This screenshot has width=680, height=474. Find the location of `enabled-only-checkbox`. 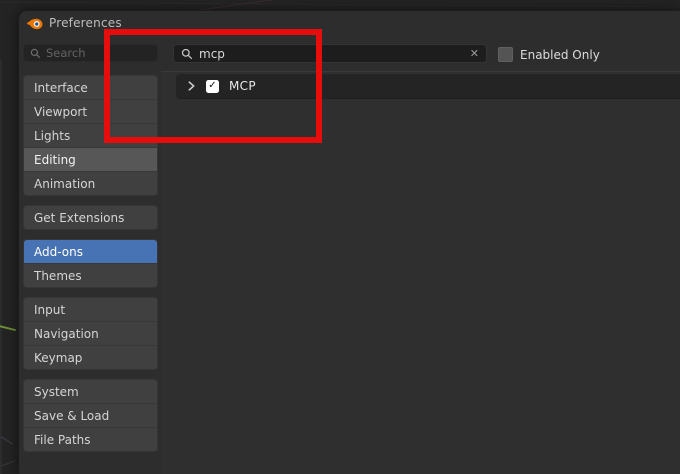

enabled-only-checkbox is located at coordinates (505, 54).